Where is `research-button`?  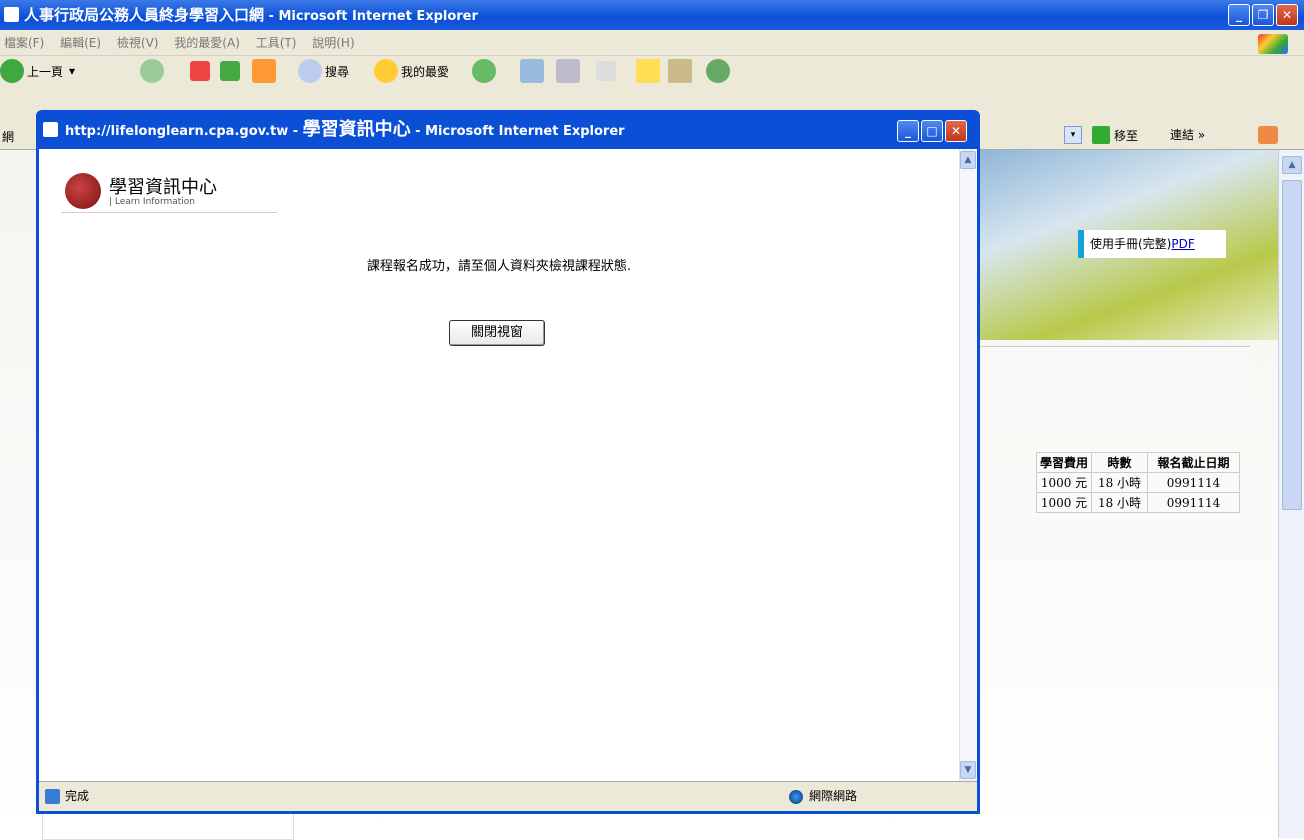
research-button is located at coordinates (681, 71).